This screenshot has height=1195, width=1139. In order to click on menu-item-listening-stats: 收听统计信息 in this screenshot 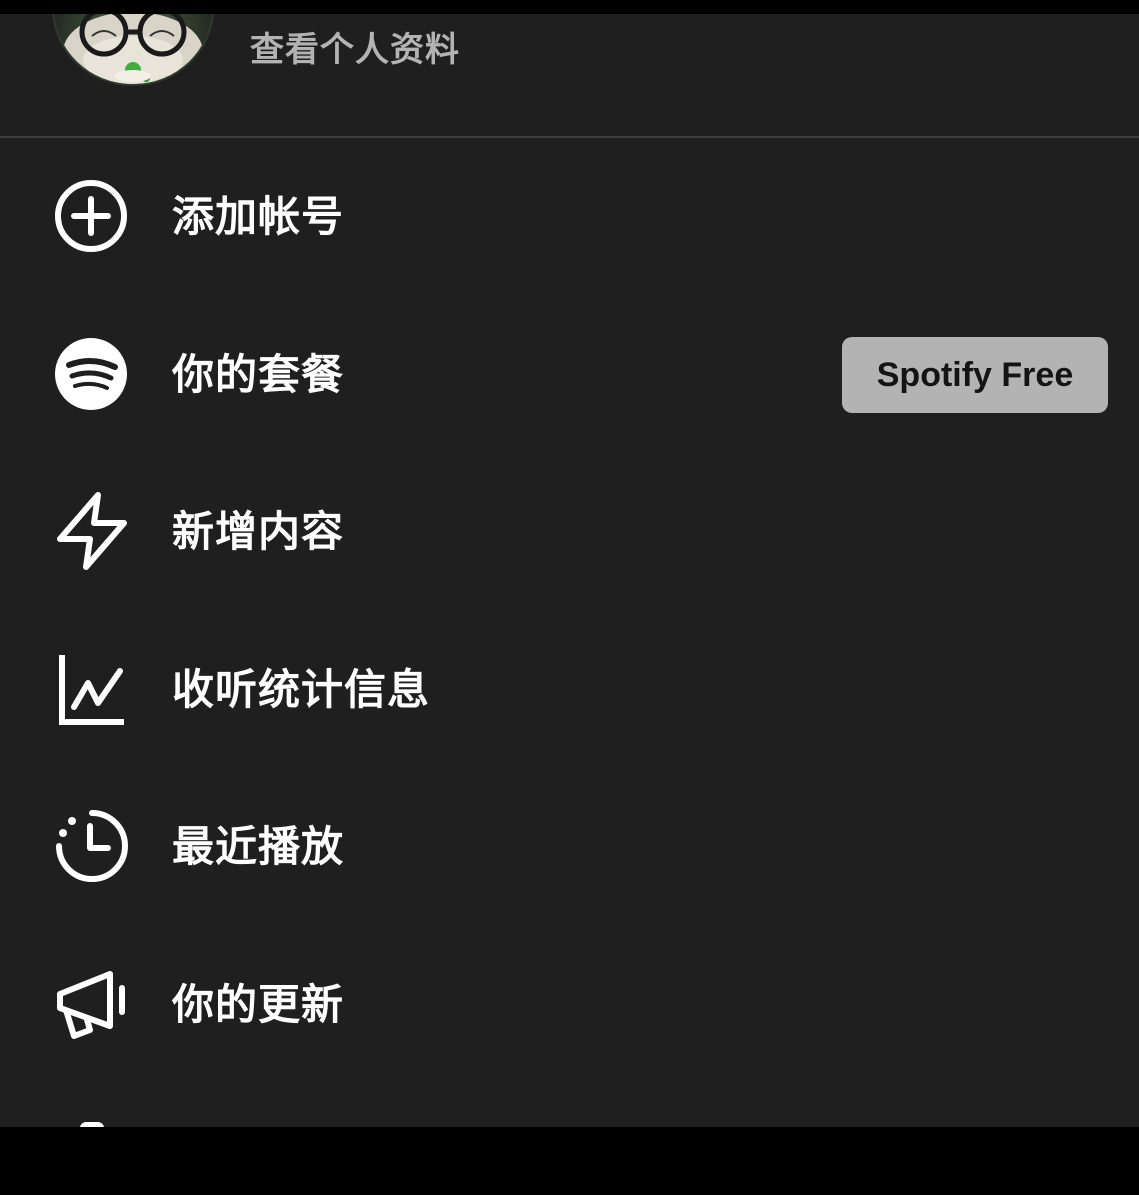, I will do `click(569, 689)`.